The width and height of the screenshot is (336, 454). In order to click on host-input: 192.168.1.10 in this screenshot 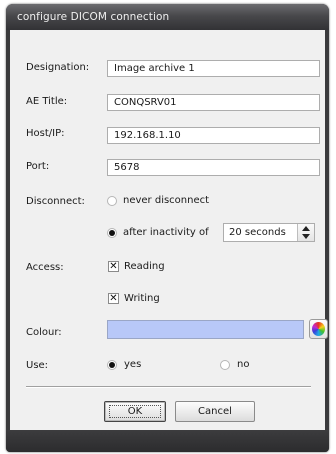, I will do `click(213, 135)`.